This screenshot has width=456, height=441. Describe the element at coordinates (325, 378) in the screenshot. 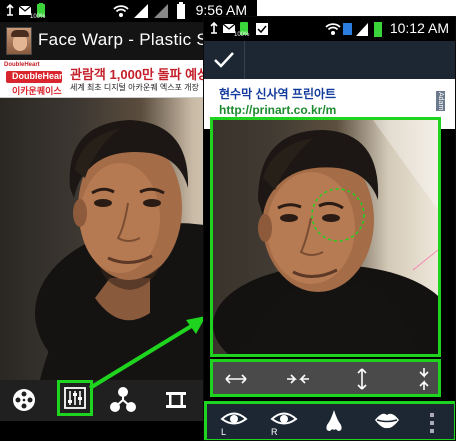

I see `direction-toolbar` at that location.